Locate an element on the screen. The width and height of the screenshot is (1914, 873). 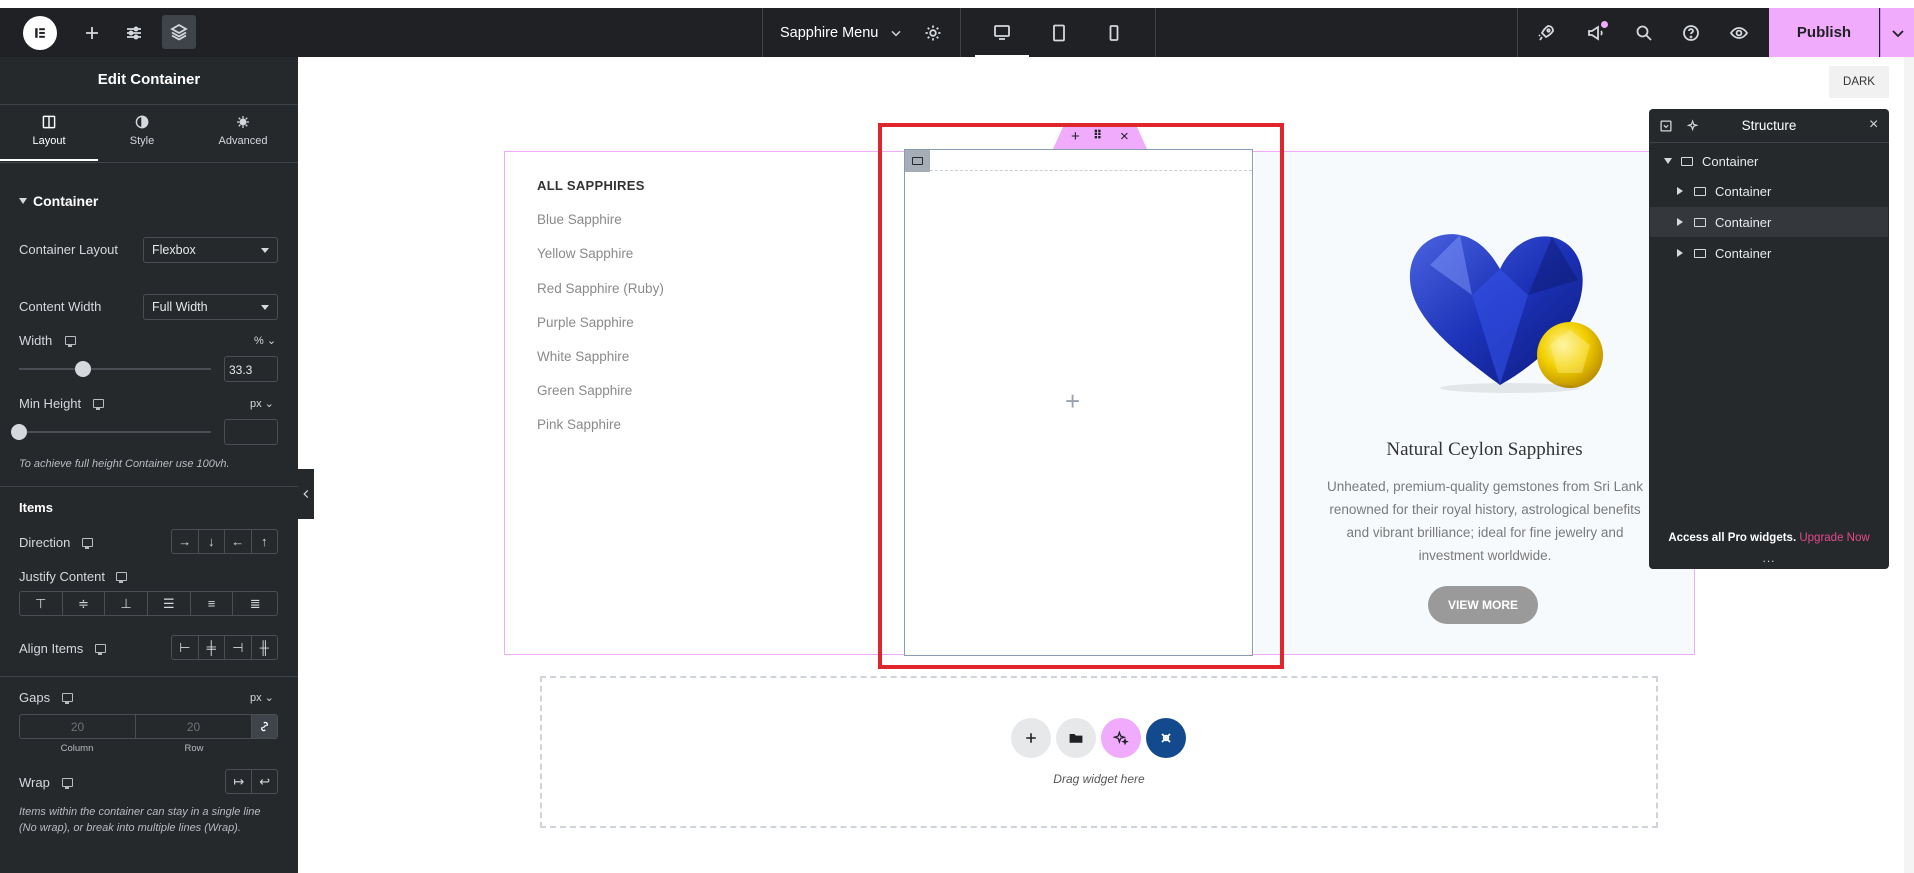
upgrade-now-link: Upgrade Now is located at coordinates (1834, 538).